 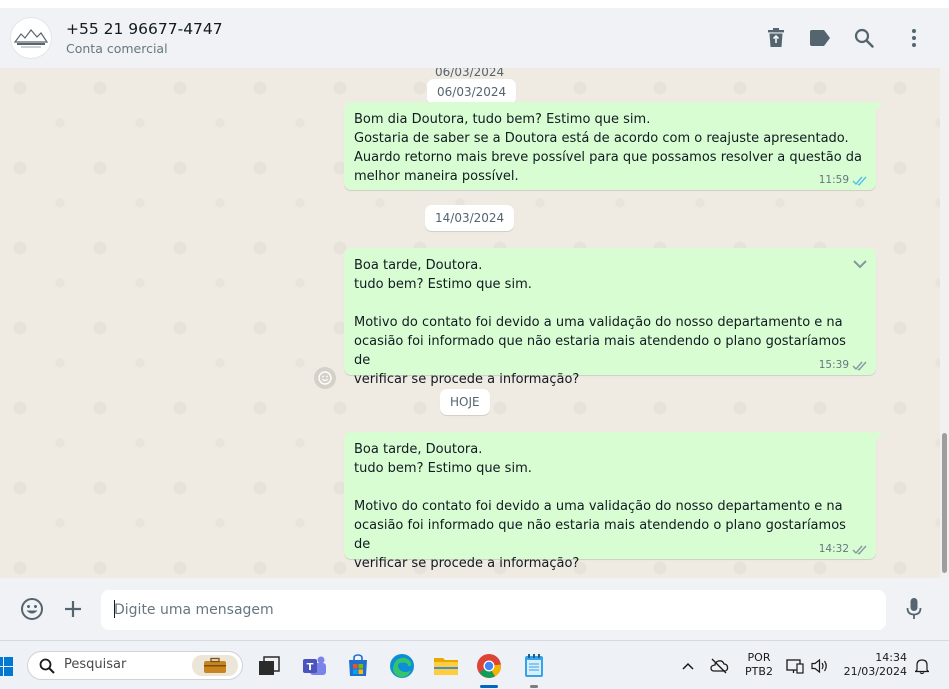 I want to click on reaction-emoji-icon, so click(x=325, y=378).